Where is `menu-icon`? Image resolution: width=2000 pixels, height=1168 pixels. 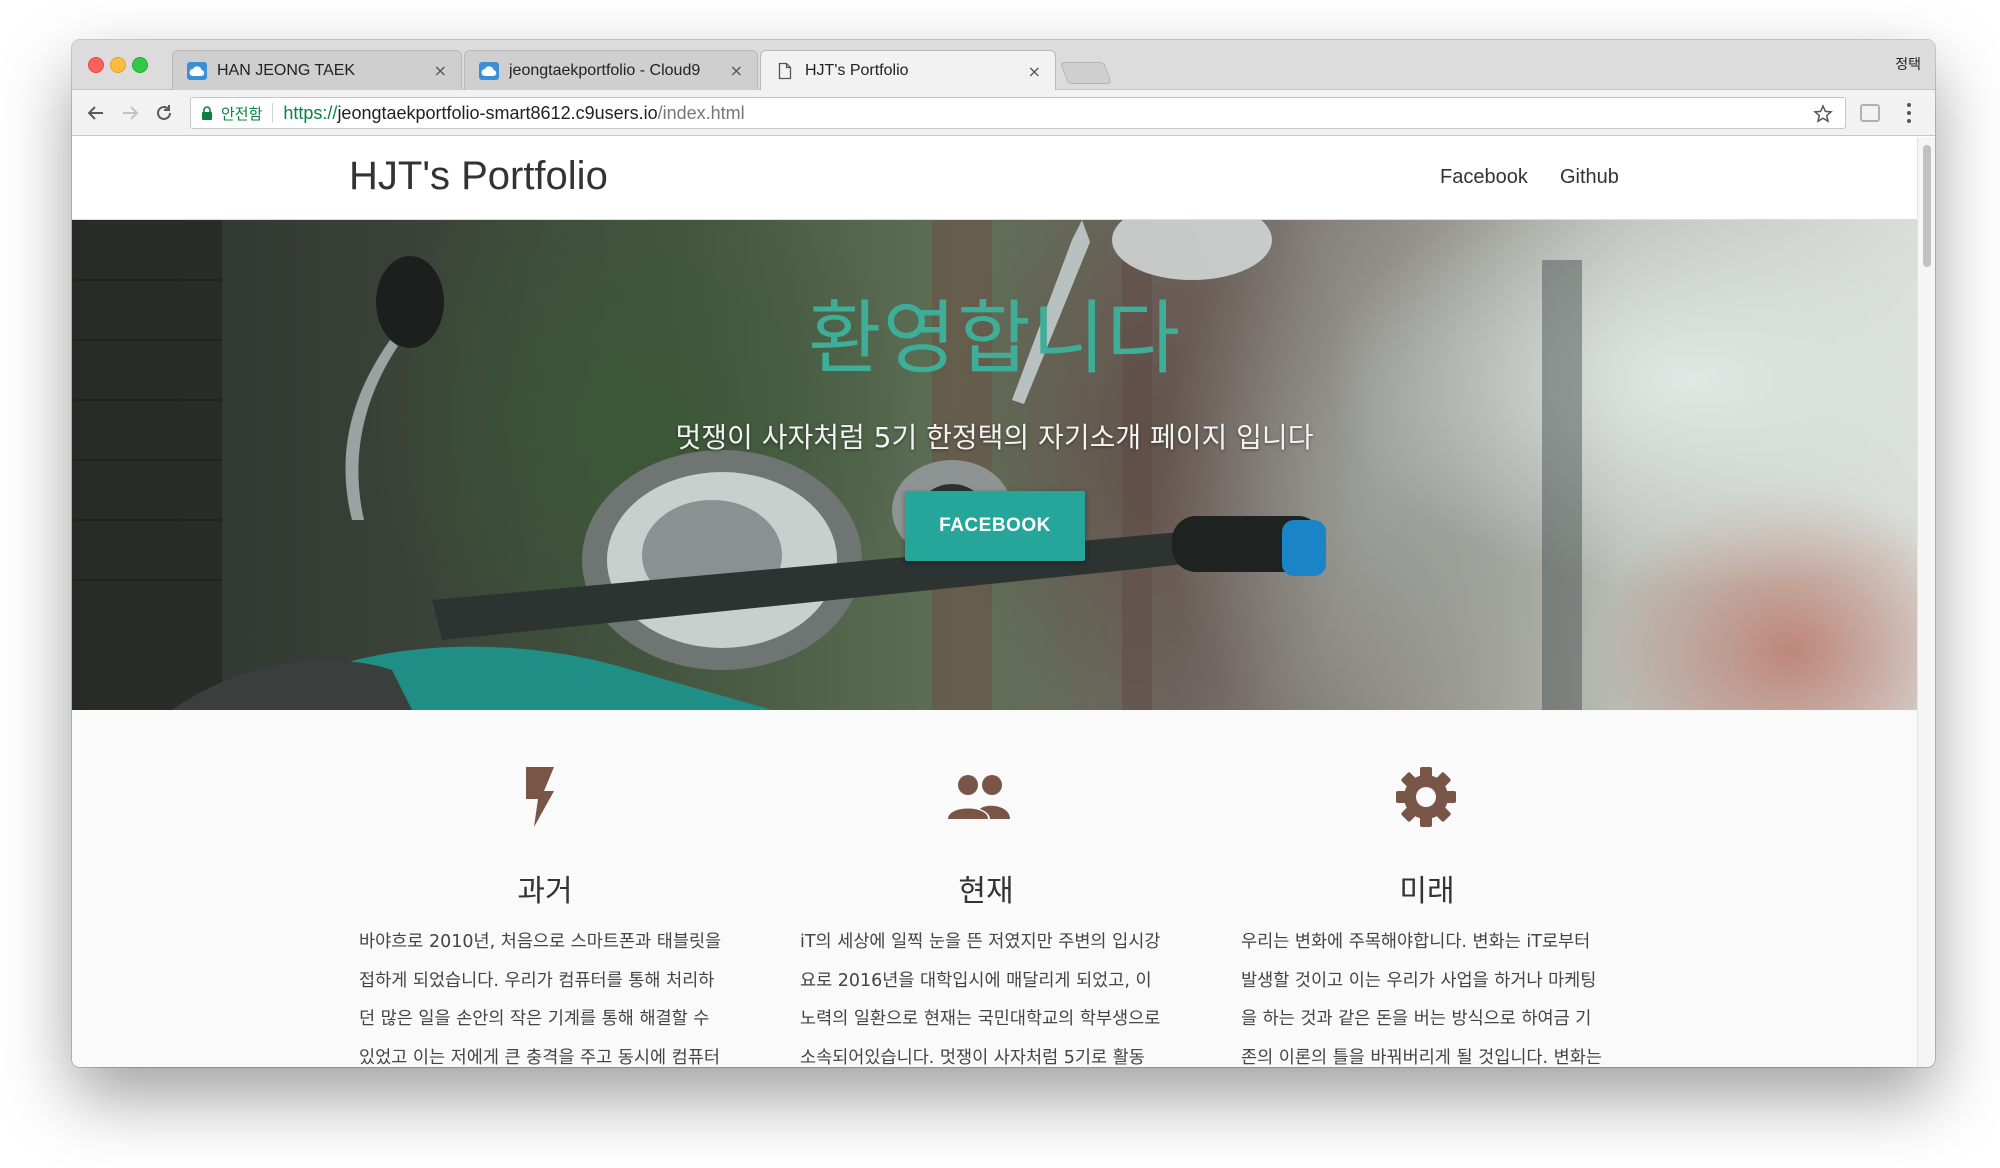 menu-icon is located at coordinates (1909, 113).